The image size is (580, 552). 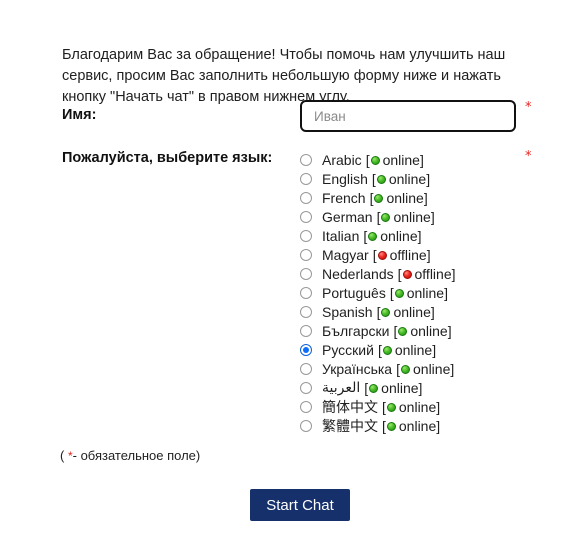 I want to click on language-option: 簡体中文[online], so click(x=435, y=406).